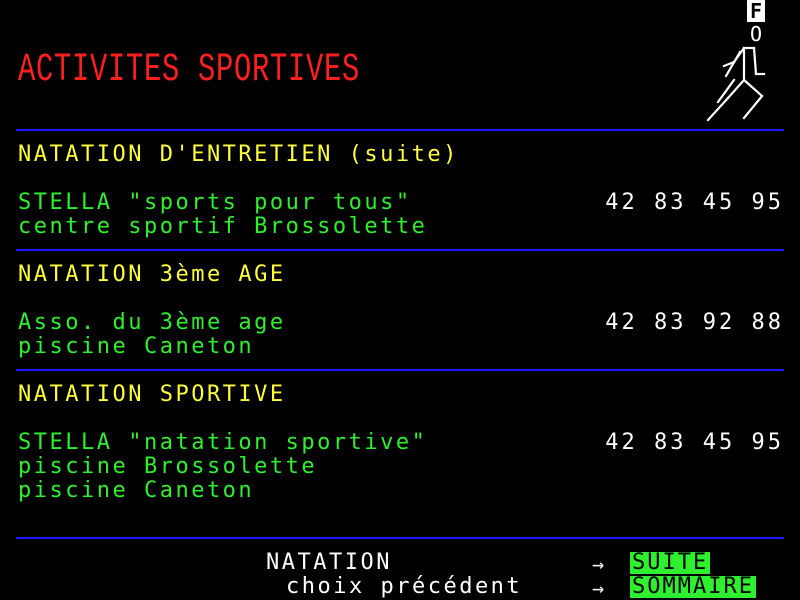  I want to click on page-title: ACTIVITES SPORTIVES, so click(189, 70).